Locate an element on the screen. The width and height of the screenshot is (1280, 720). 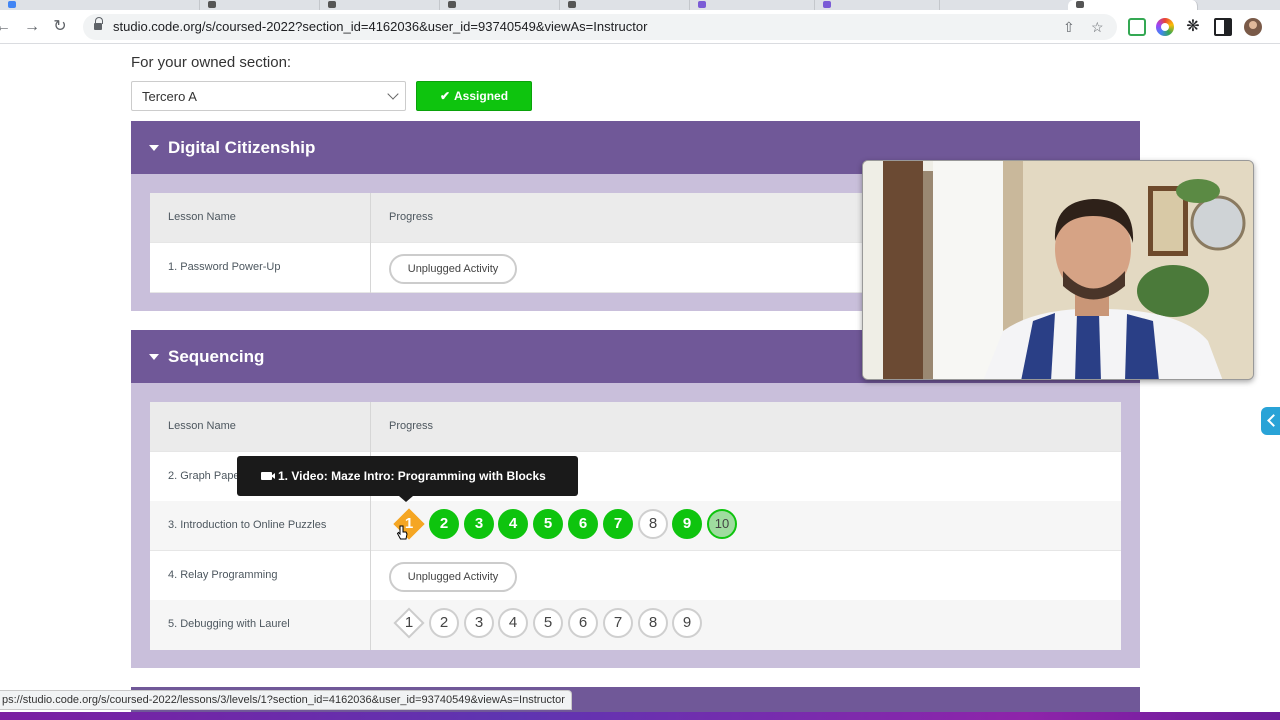
lesson-name: 4. Relay Programming is located at coordinates (222, 575).